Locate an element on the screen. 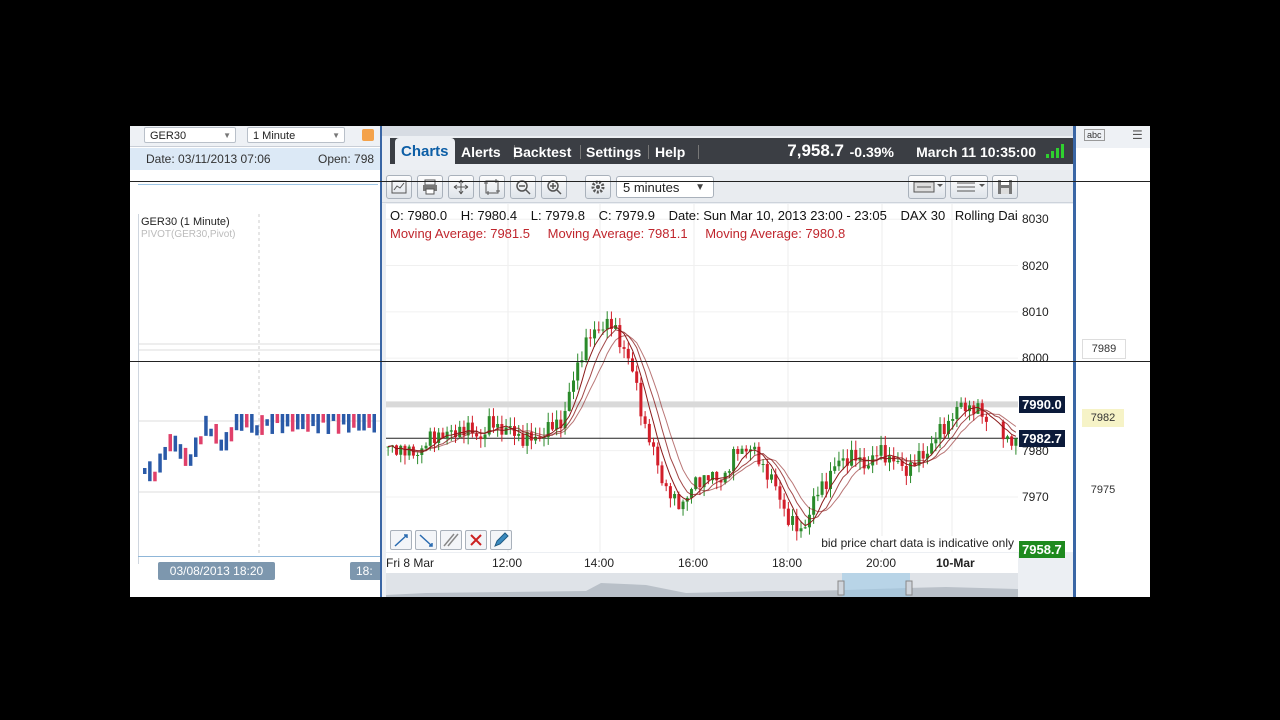  signal-strength-icon is located at coordinates (1057, 151).